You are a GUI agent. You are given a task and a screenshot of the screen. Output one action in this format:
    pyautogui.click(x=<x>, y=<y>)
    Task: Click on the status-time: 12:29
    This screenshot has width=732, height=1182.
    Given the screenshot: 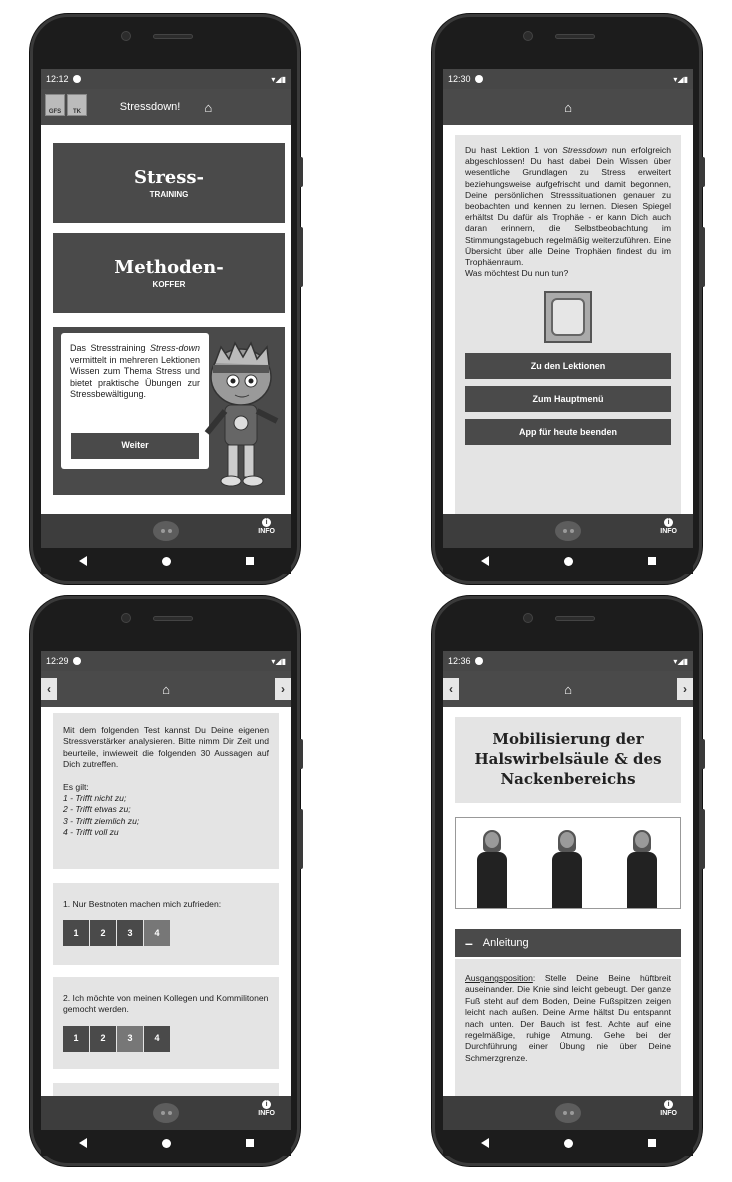 What is the action you would take?
    pyautogui.click(x=57, y=661)
    